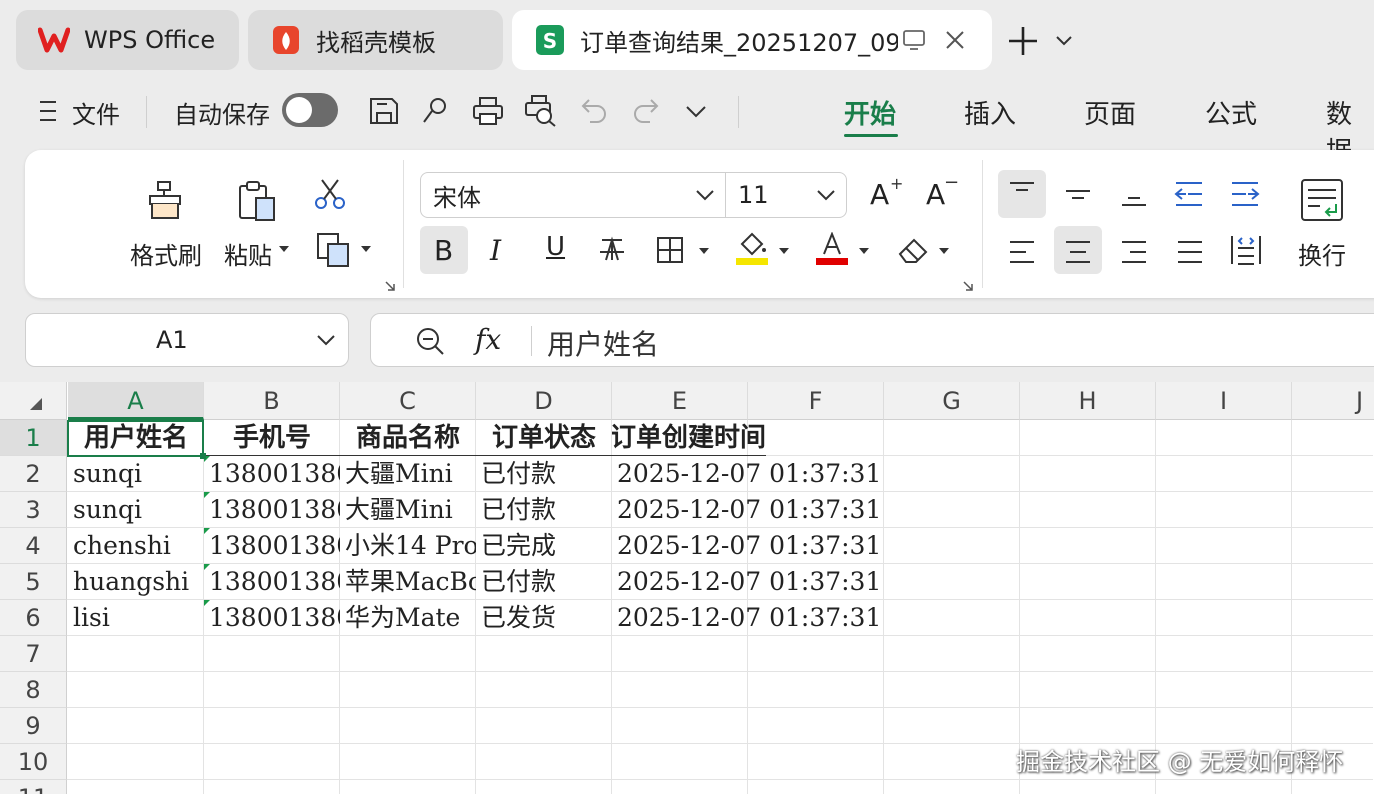 The width and height of the screenshot is (1374, 794). What do you see at coordinates (33, 762) in the screenshot?
I see `row-header-10: 10` at bounding box center [33, 762].